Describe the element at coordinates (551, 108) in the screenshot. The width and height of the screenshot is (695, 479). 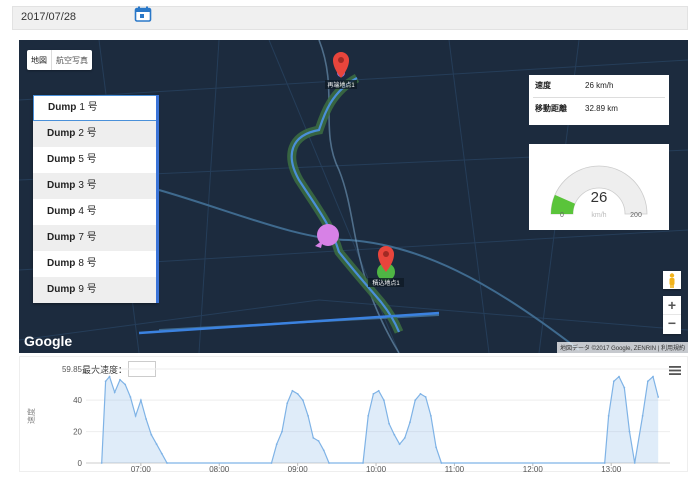
I see `distance-label: 移動距離` at that location.